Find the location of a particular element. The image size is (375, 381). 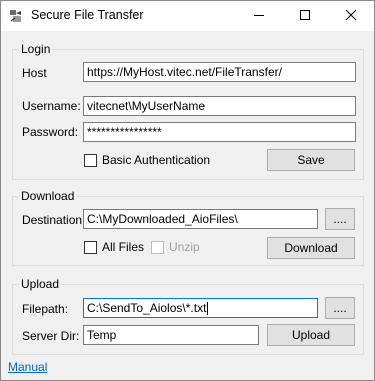

save-button-label: Save is located at coordinates (311, 160).